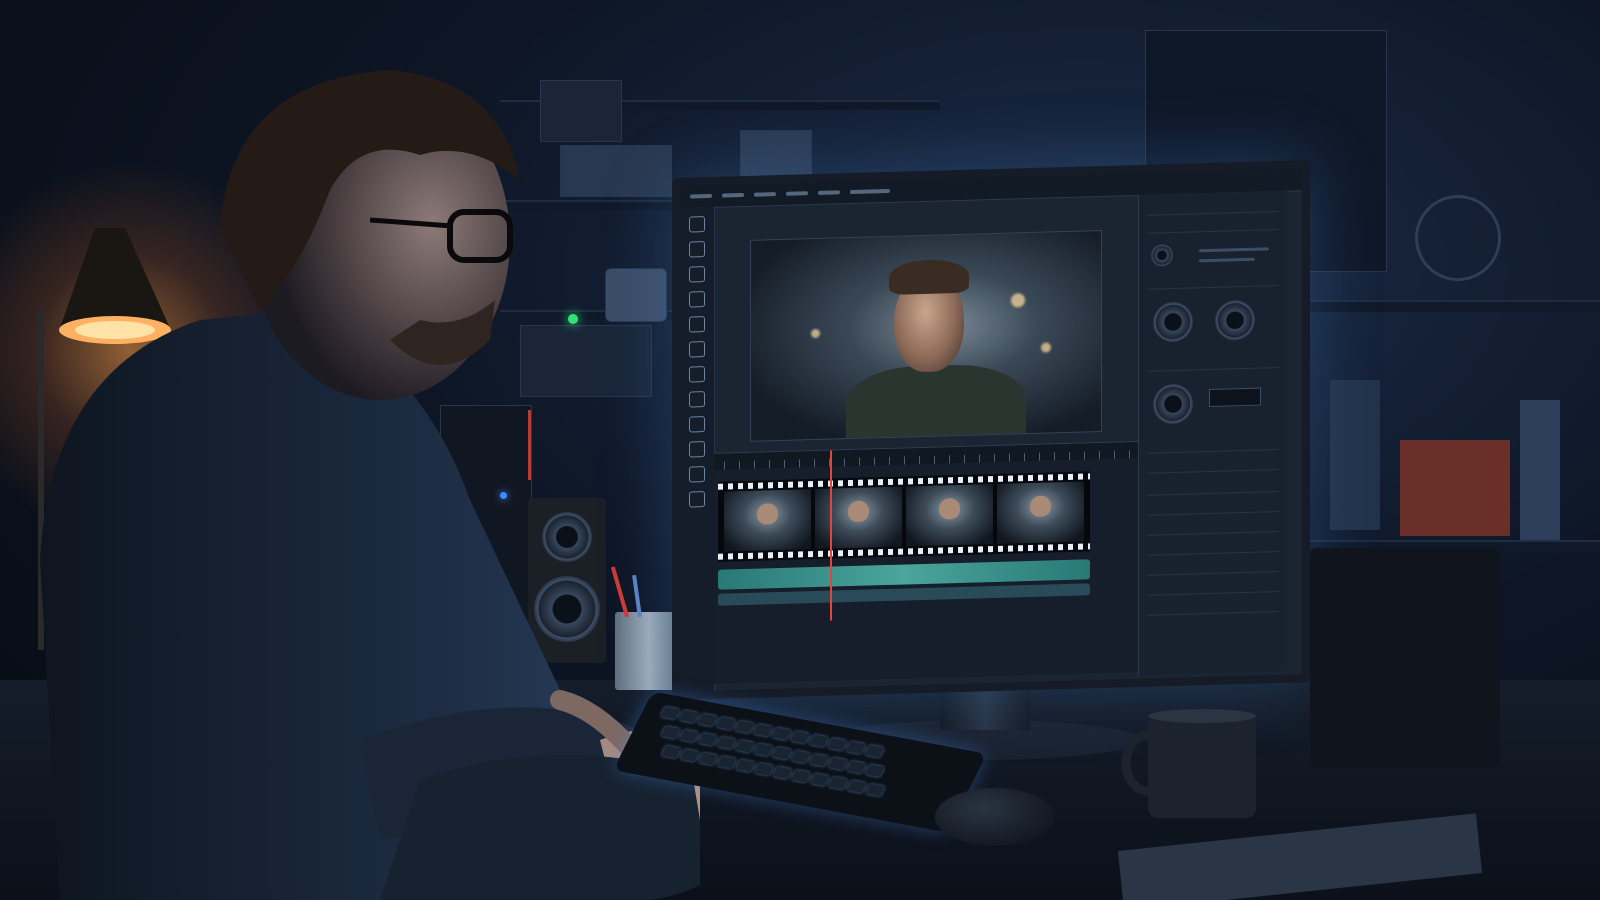  What do you see at coordinates (904, 516) in the screenshot?
I see `video-track` at bounding box center [904, 516].